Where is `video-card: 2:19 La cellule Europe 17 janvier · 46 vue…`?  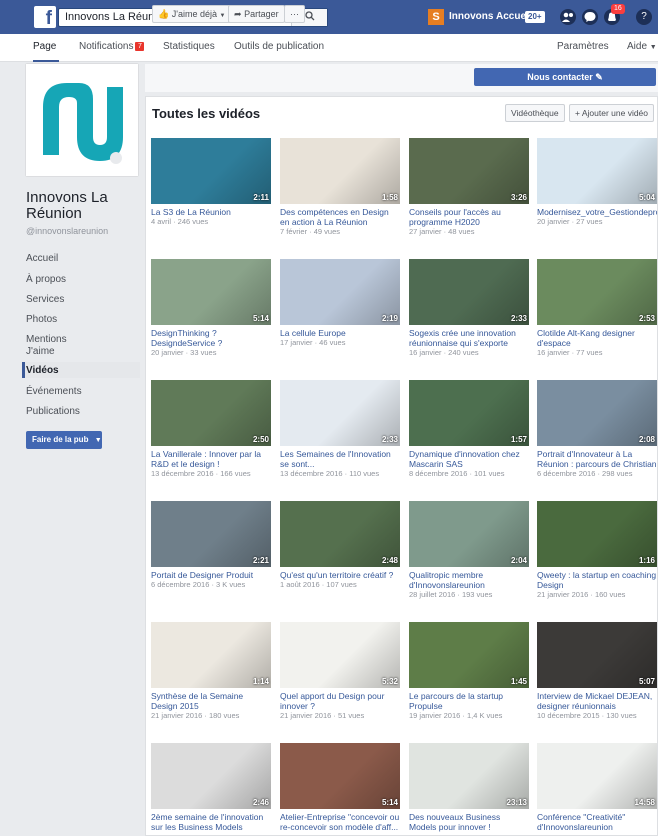
video-card: 2:19 La cellule Europe 17 janvier · 46 vue… is located at coordinates (340, 303).